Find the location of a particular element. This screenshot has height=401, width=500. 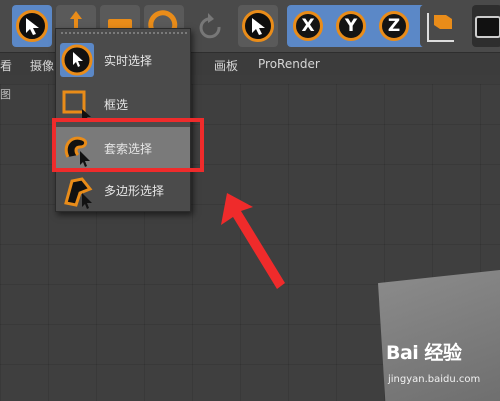

render-button is located at coordinates (486, 26).